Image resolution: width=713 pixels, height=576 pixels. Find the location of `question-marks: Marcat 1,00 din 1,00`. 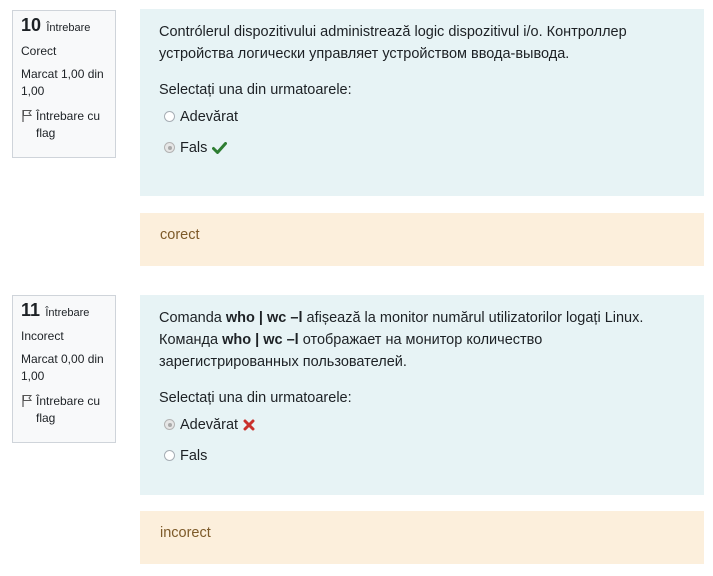

question-marks: Marcat 1,00 din 1,00 is located at coordinates (62, 82).